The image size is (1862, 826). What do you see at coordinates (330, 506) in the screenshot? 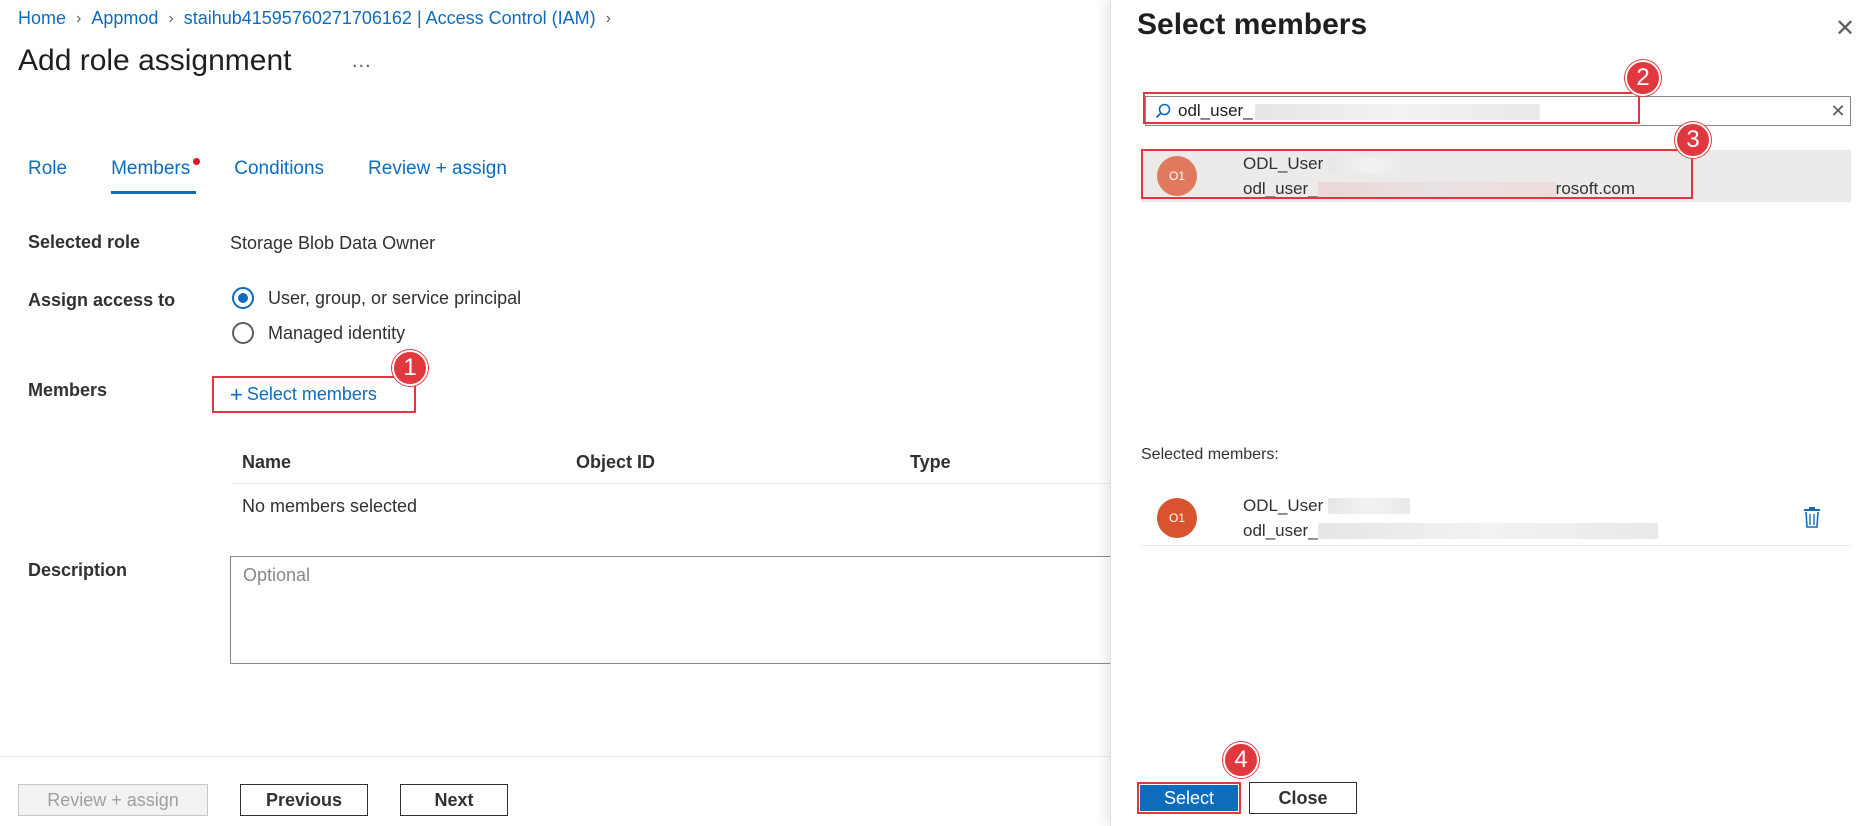
I see `table-empty-message: No members selected` at bounding box center [330, 506].